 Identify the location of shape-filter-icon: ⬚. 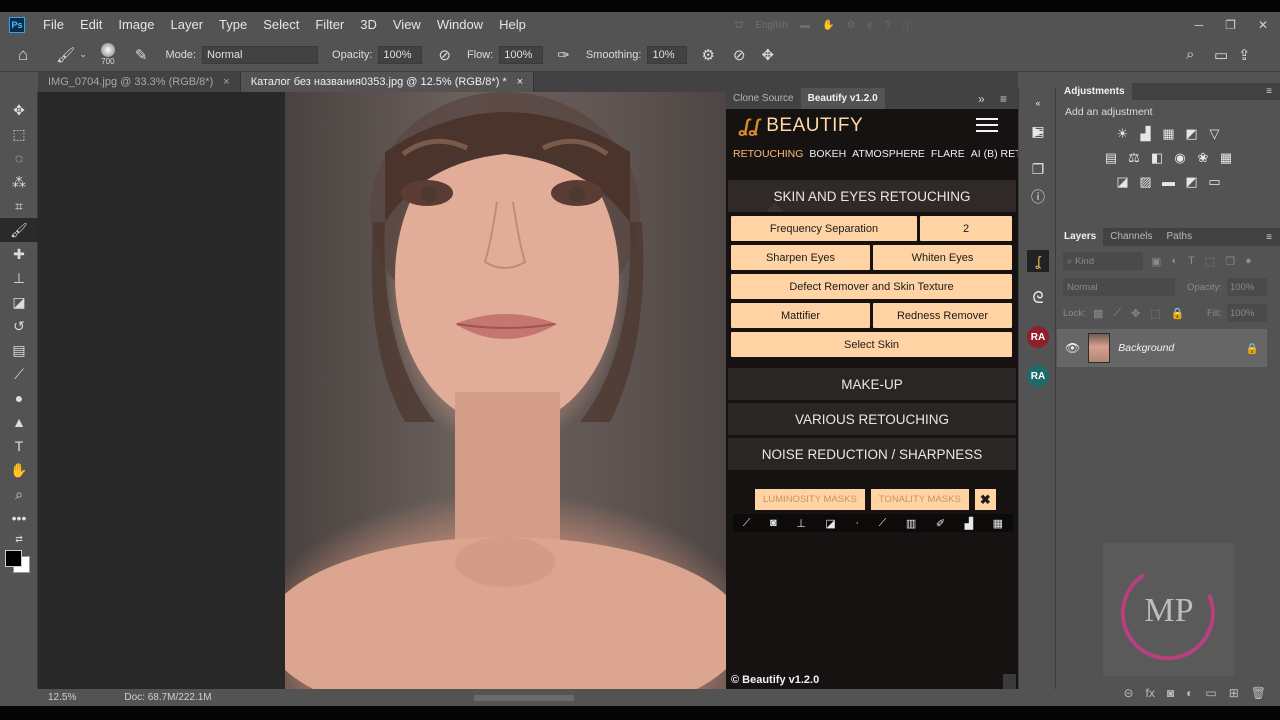
(1210, 261).